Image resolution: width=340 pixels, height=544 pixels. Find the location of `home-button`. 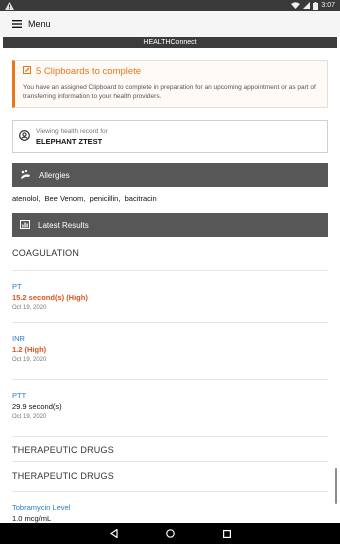

home-button is located at coordinates (170, 534).